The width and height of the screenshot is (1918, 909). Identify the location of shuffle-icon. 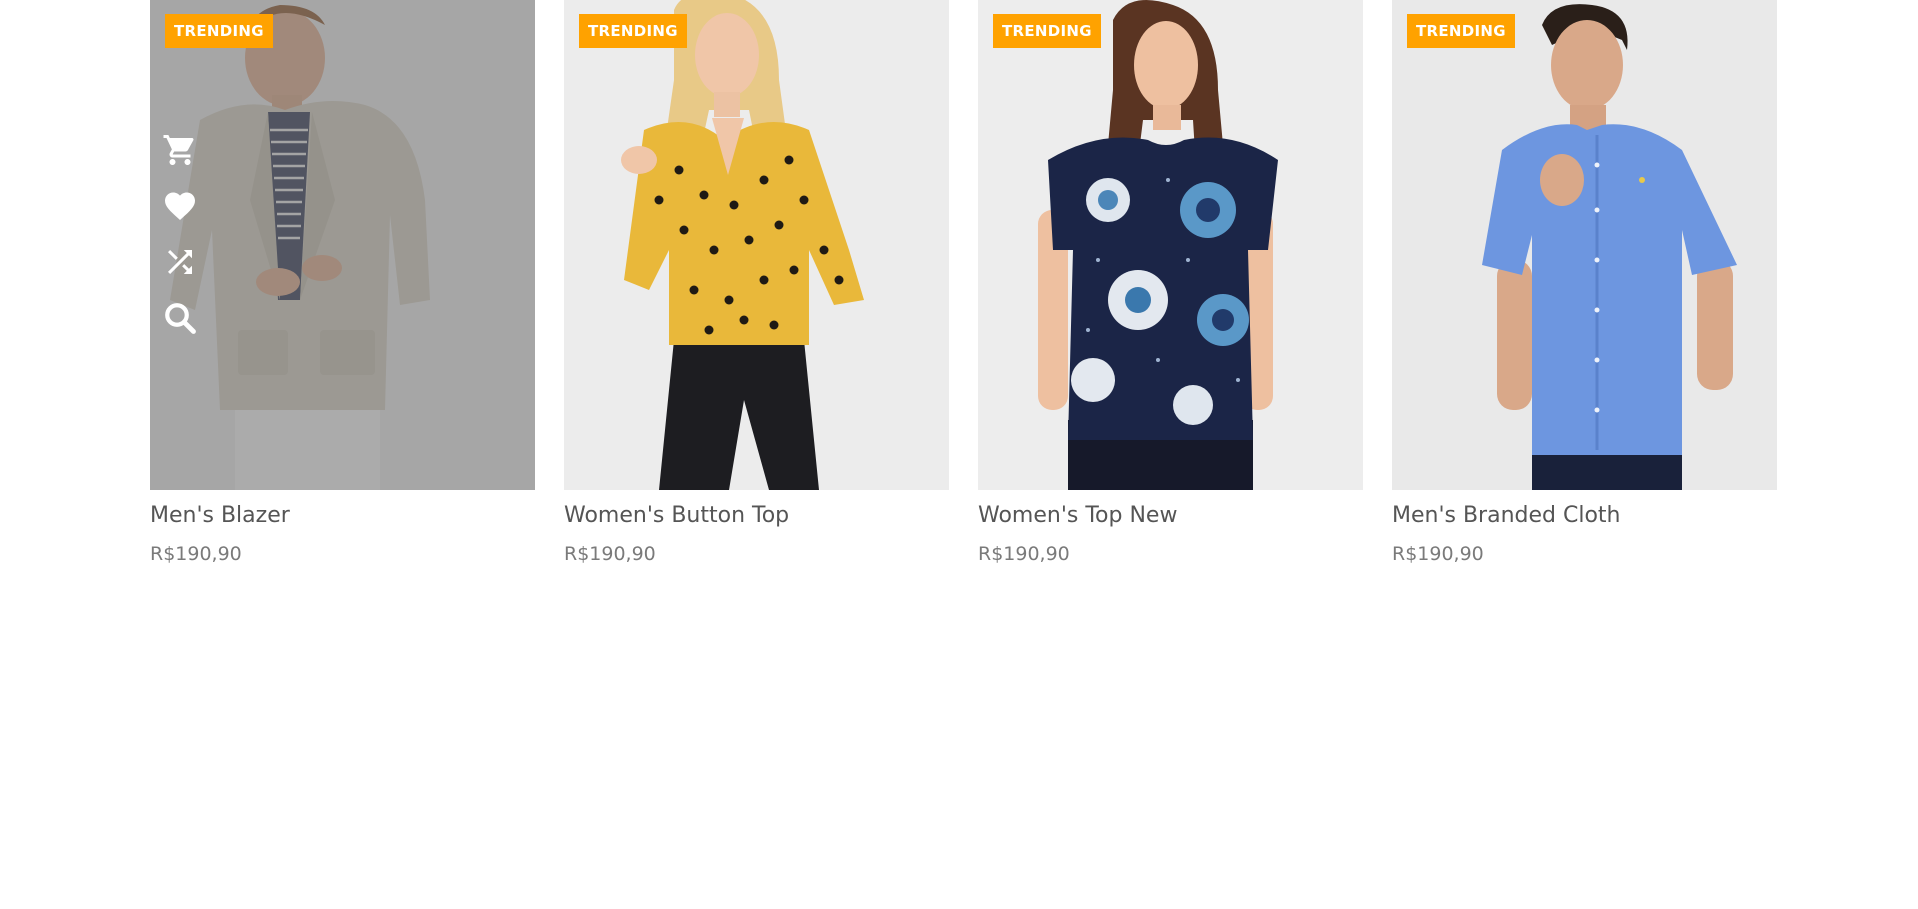
(180, 262).